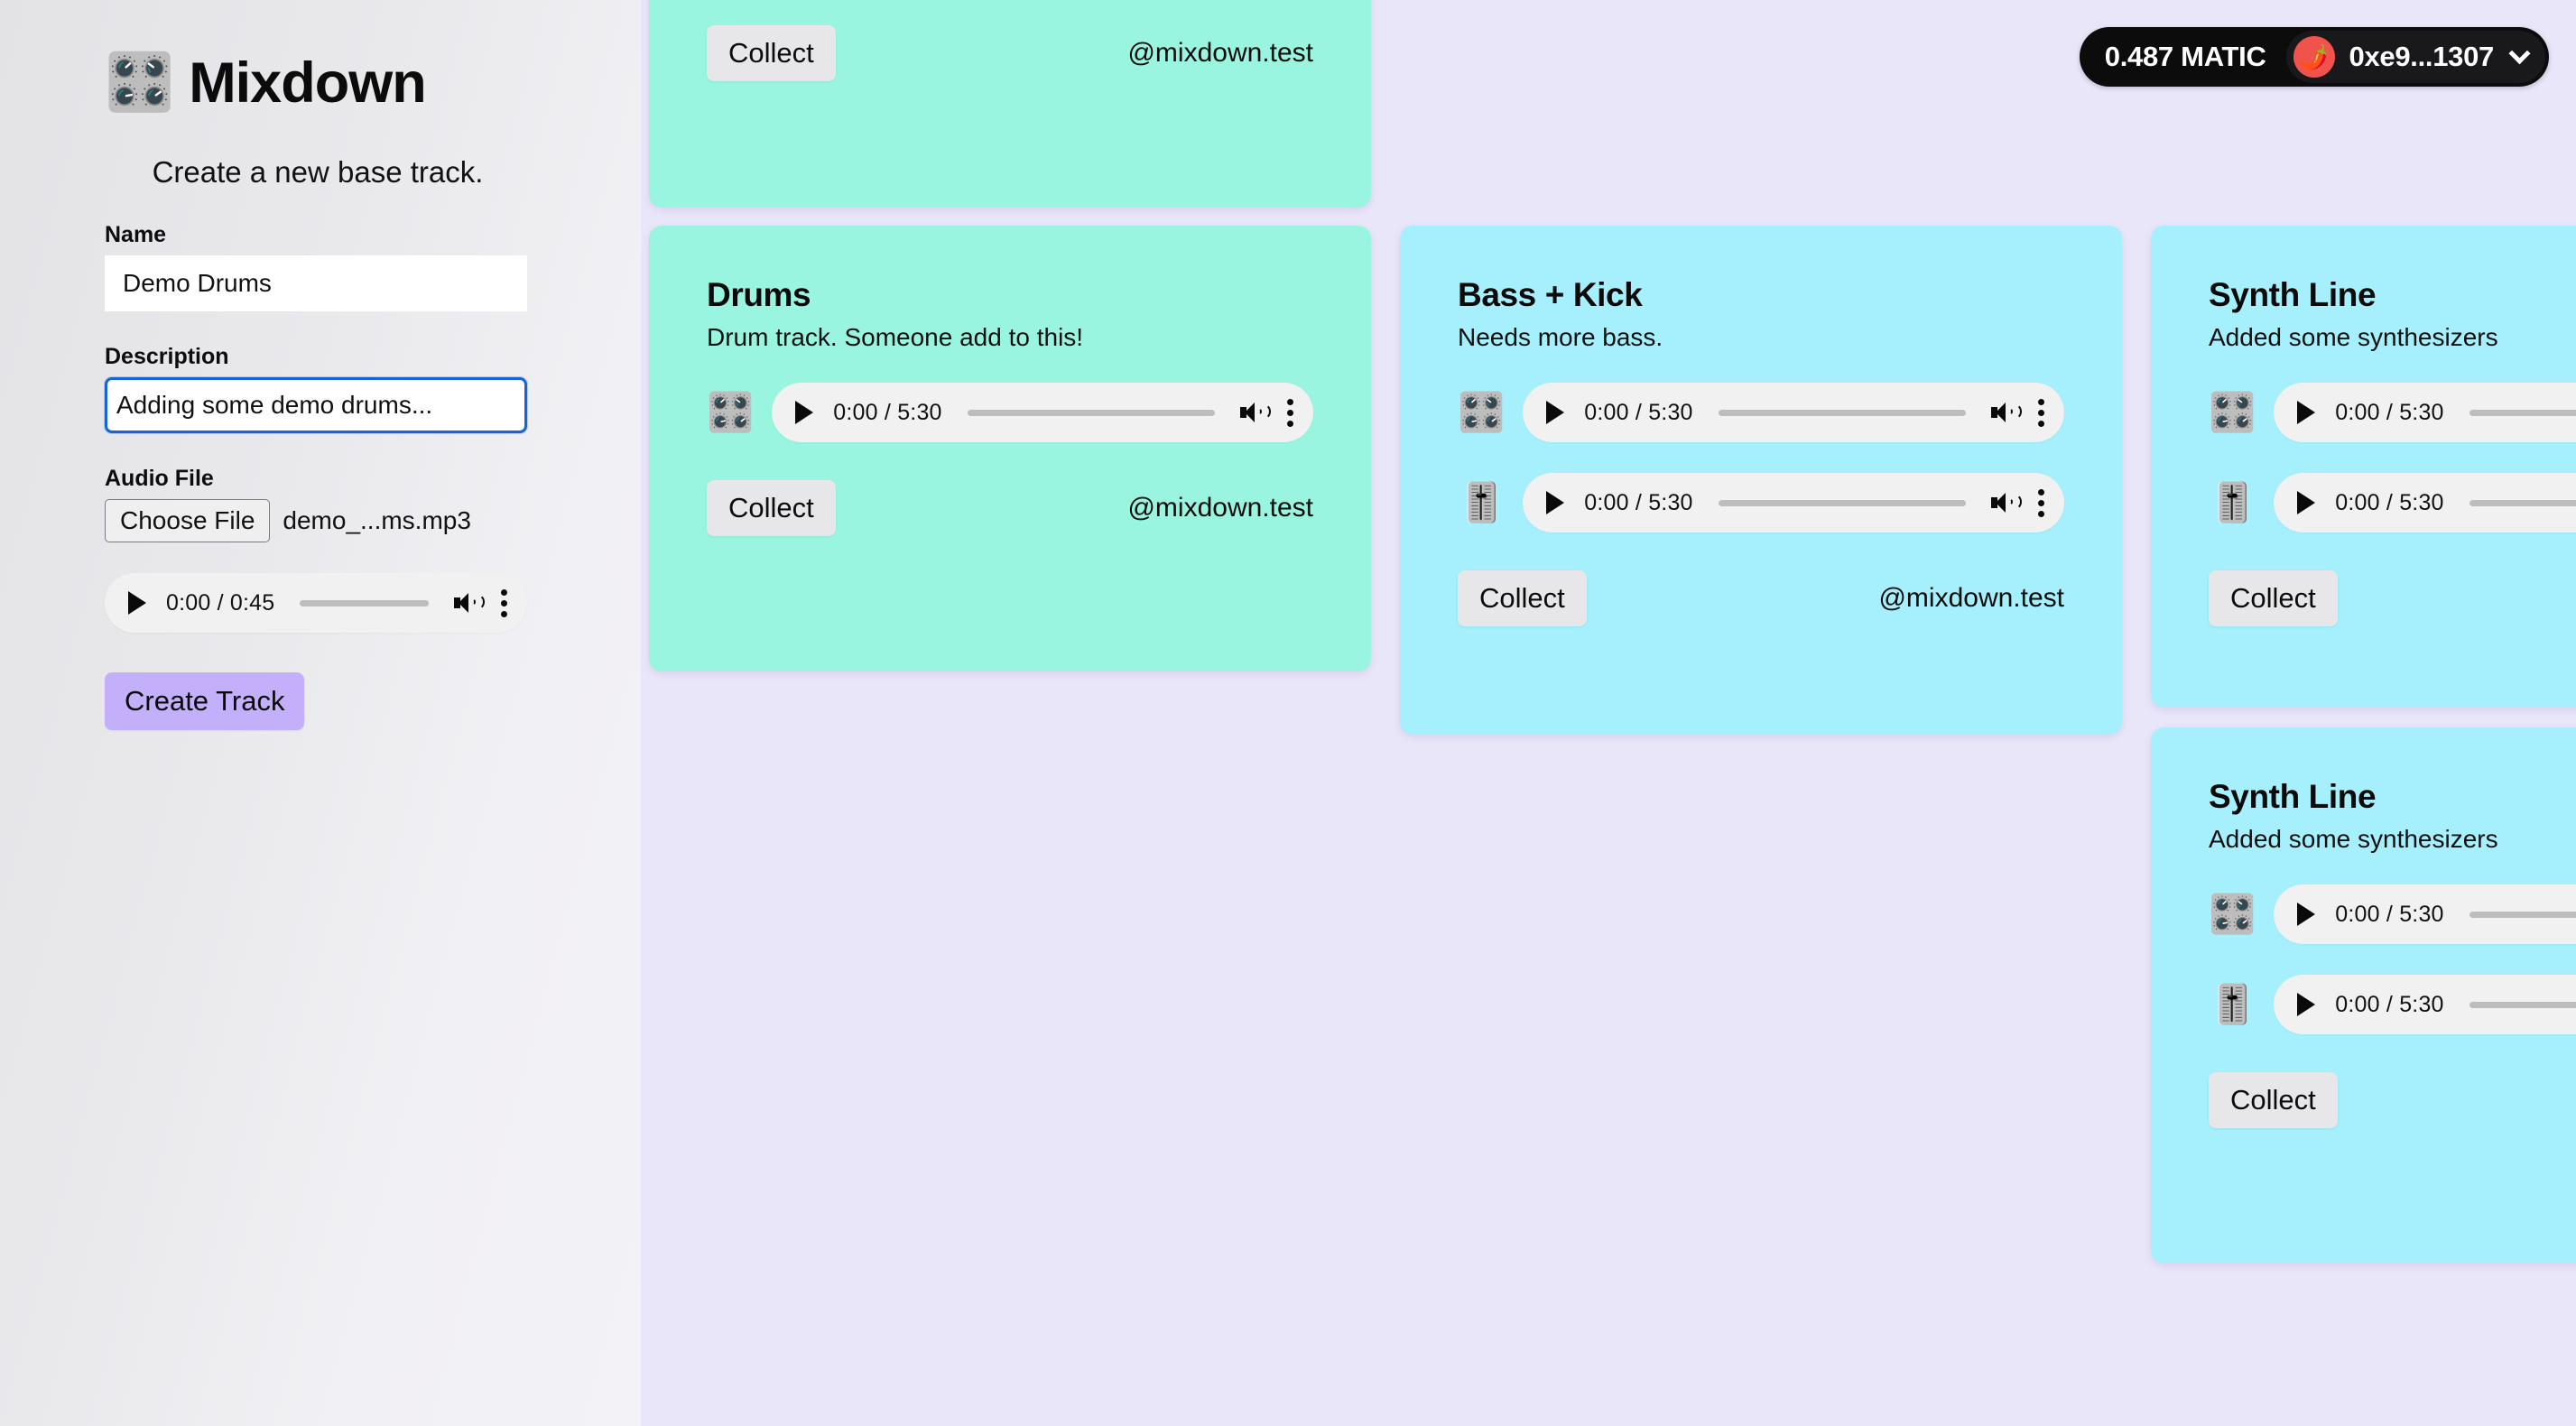 The width and height of the screenshot is (2576, 1426). Describe the element at coordinates (316, 283) in the screenshot. I see `name-input: Demo Drums` at that location.